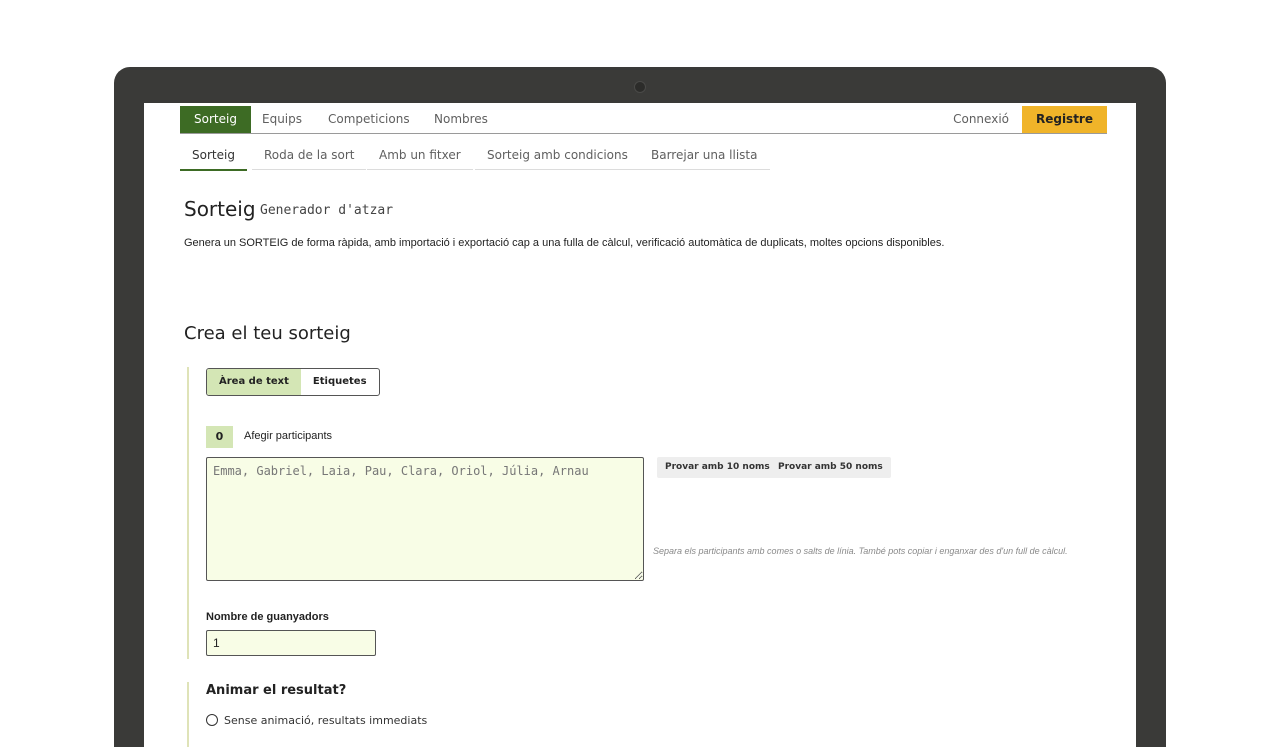 This screenshot has width=1280, height=747. I want to click on tab-equips: Equips, so click(282, 119).